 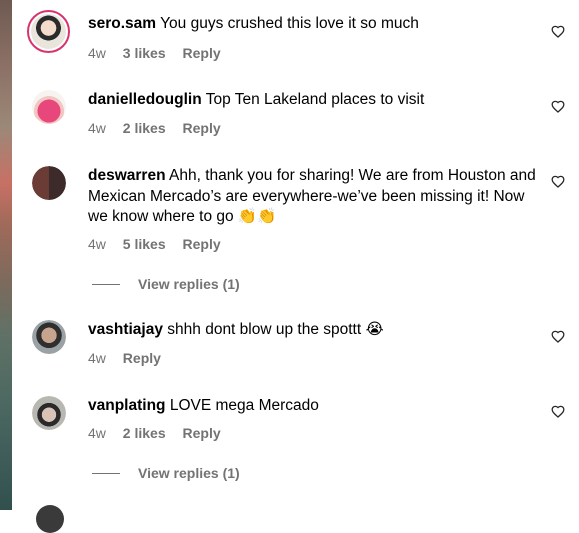 What do you see at coordinates (244, 405) in the screenshot?
I see `comment-text: LOVE mega Mercado` at bounding box center [244, 405].